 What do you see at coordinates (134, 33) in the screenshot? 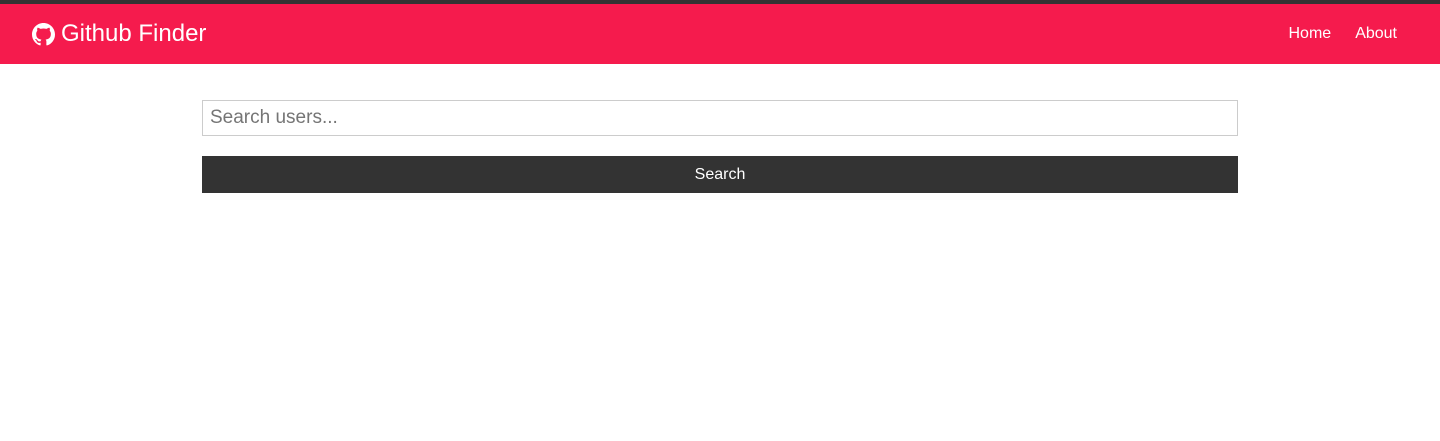
I see `brand-title: Github Finder` at bounding box center [134, 33].